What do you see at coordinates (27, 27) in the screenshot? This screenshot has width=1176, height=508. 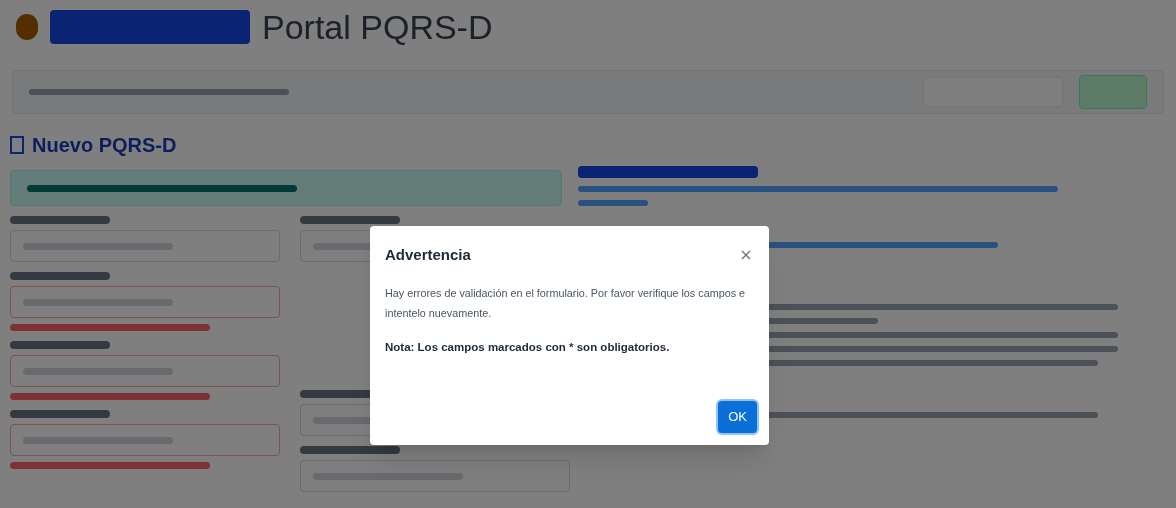 I see `emblem-icon` at bounding box center [27, 27].